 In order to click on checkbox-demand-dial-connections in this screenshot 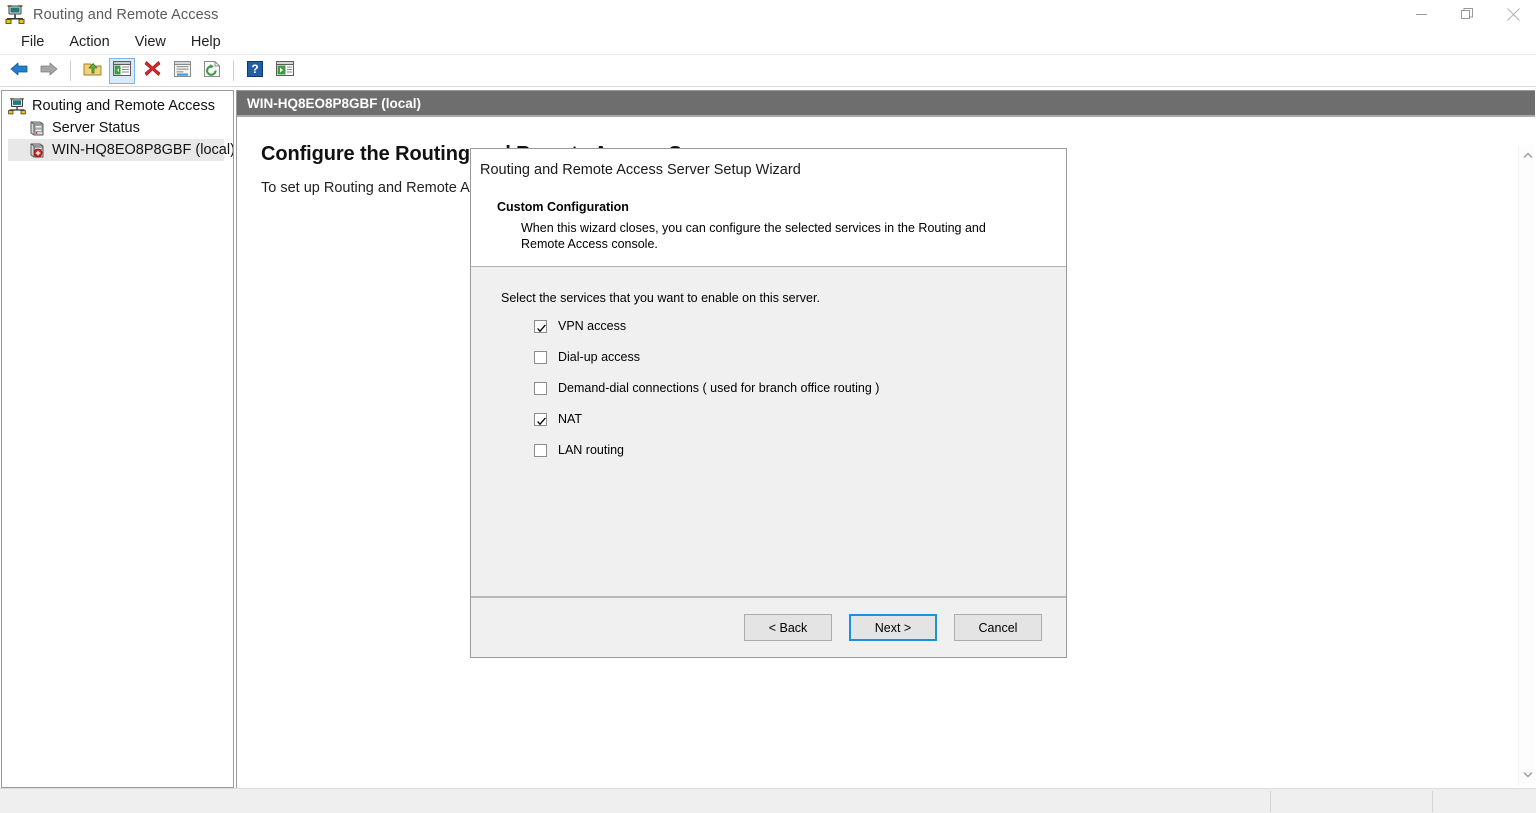, I will do `click(540, 388)`.